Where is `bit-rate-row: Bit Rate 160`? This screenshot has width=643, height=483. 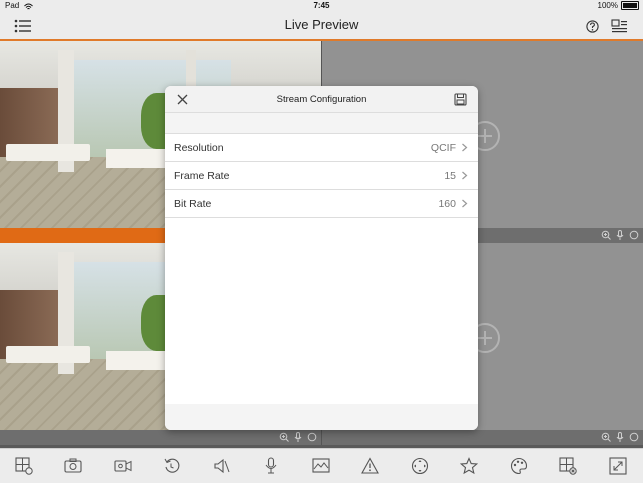
bit-rate-row: Bit Rate 160 is located at coordinates (321, 204).